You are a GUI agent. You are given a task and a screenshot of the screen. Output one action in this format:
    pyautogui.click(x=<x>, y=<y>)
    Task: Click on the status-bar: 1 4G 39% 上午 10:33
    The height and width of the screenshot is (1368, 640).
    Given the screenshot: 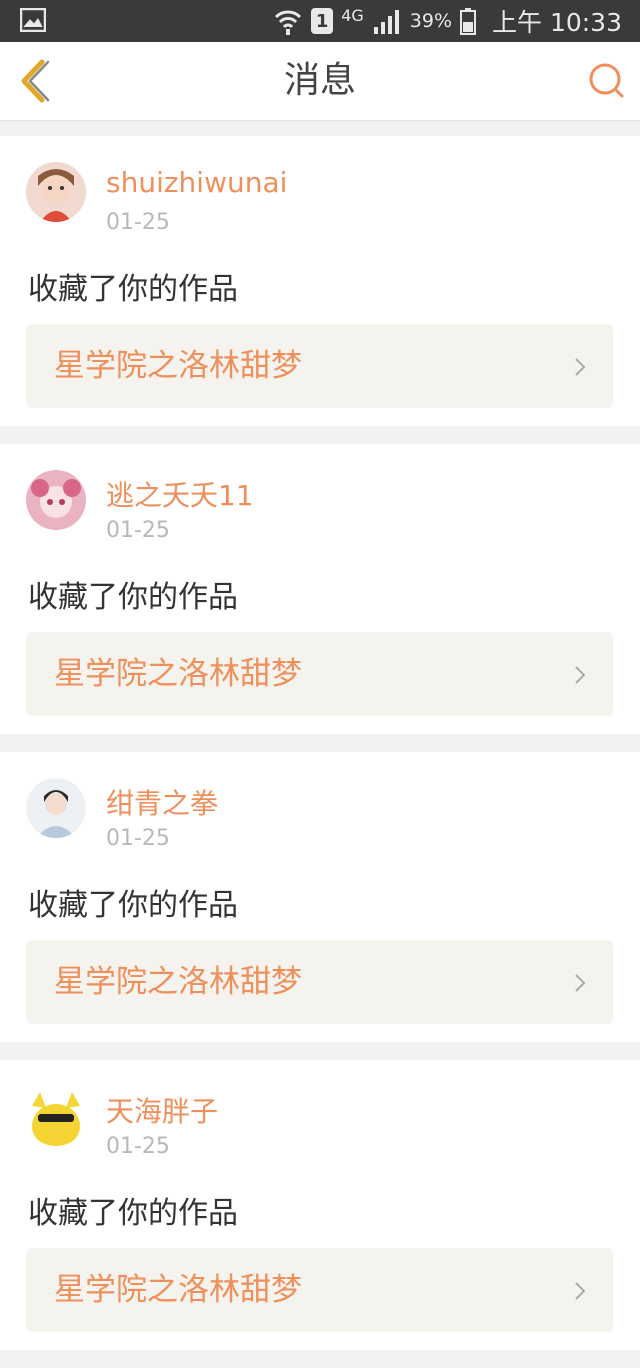 What is the action you would take?
    pyautogui.click(x=320, y=21)
    